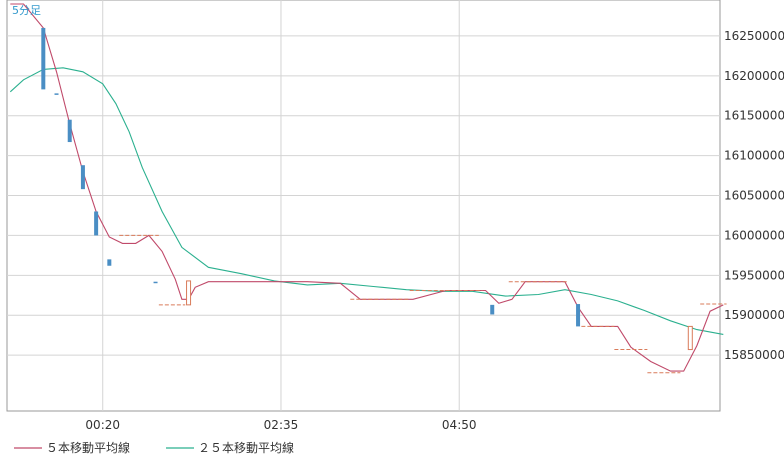 The height and width of the screenshot is (462, 784). Describe the element at coordinates (754, 355) in the screenshot. I see `y-tick-label: 15850000` at that location.